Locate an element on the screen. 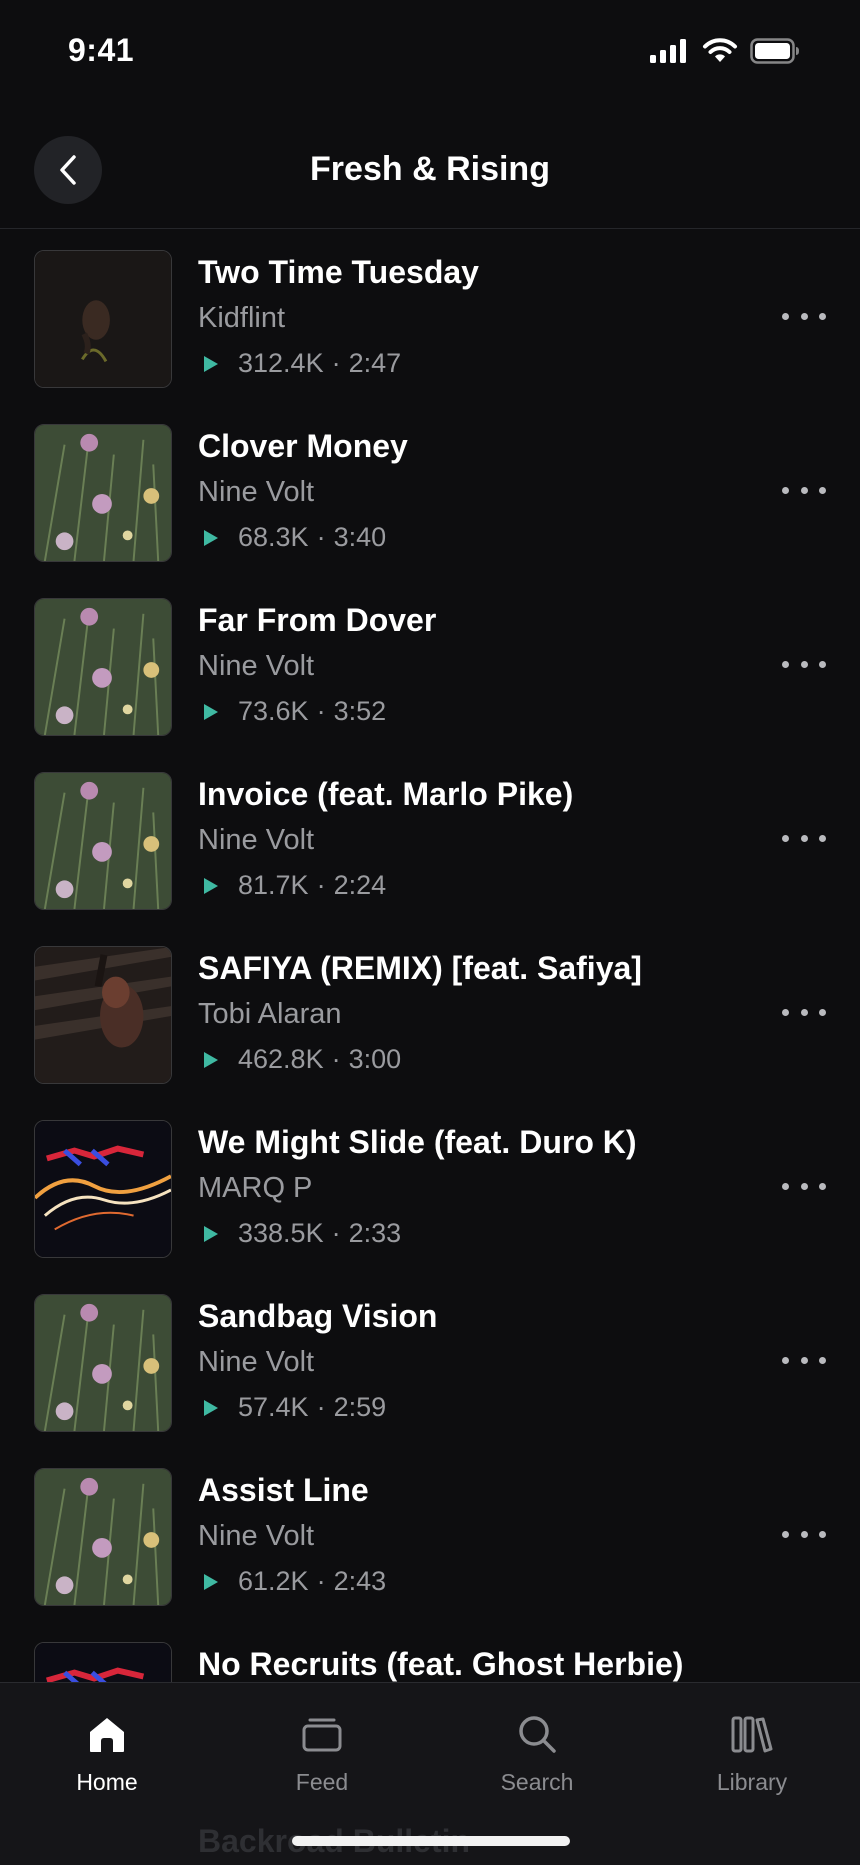  track-meta: 81.7K · 2:24 is located at coordinates (292, 885).